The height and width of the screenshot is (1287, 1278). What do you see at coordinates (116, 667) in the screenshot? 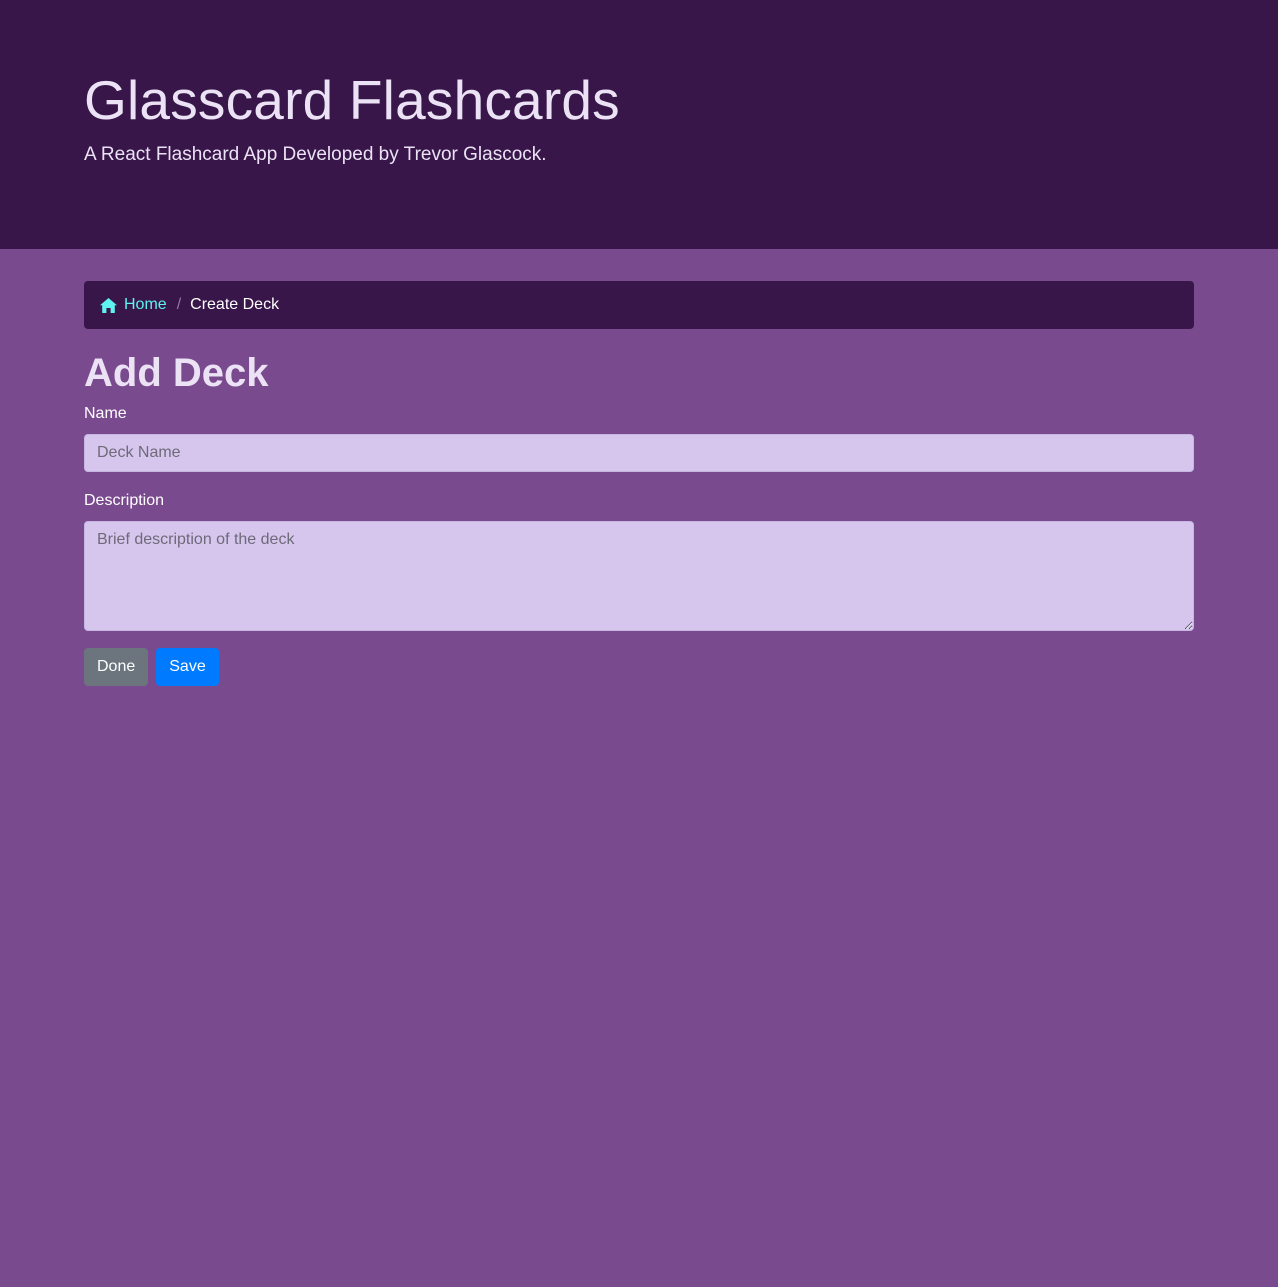
I see `done-button: Done` at bounding box center [116, 667].